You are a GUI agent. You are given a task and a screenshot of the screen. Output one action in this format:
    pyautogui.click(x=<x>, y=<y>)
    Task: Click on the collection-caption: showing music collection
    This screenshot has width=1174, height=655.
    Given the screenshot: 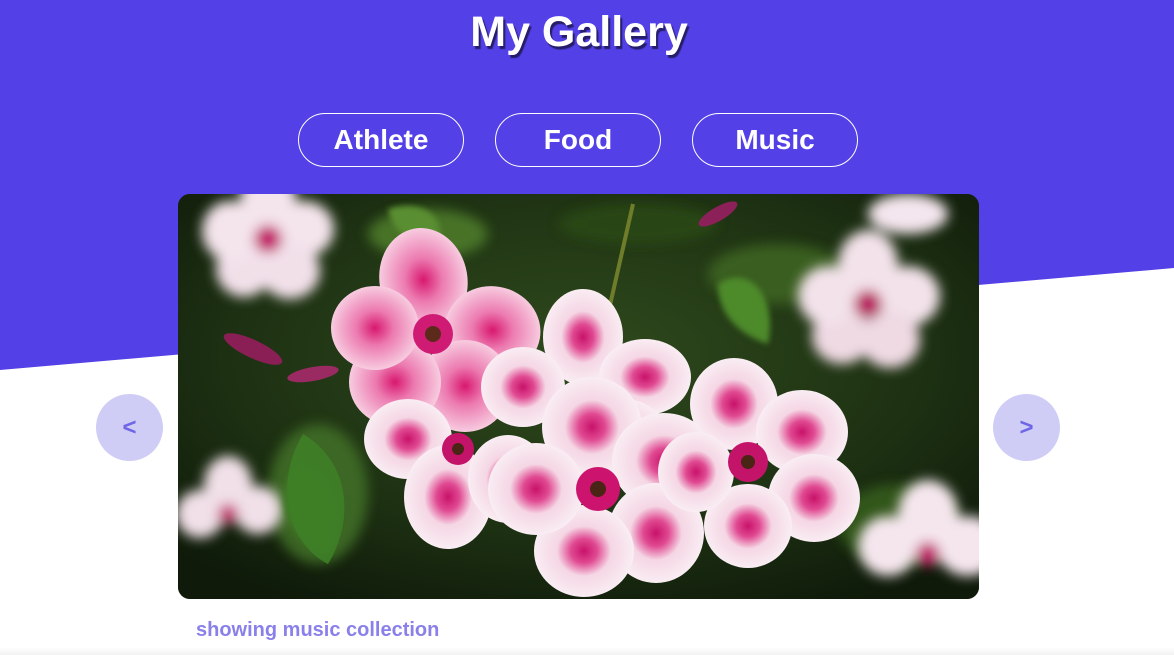 What is the action you would take?
    pyautogui.click(x=318, y=630)
    